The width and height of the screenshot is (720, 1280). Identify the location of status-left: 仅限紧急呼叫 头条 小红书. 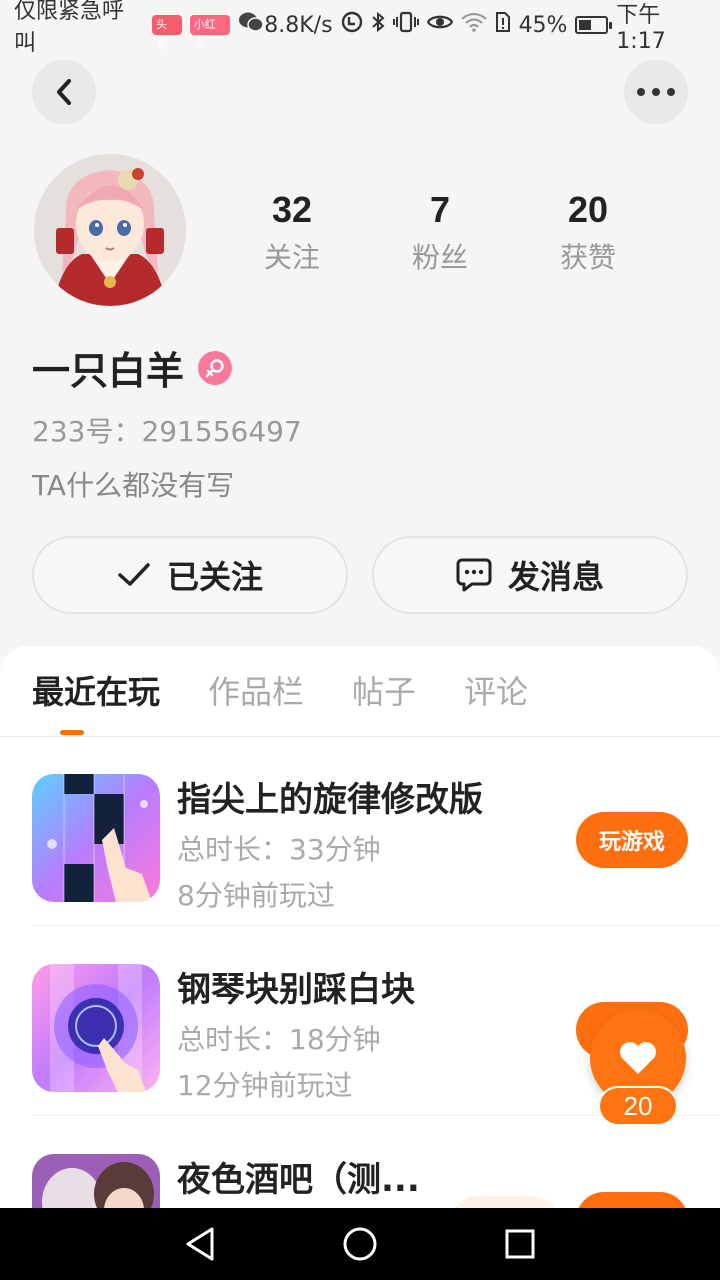
(139, 28).